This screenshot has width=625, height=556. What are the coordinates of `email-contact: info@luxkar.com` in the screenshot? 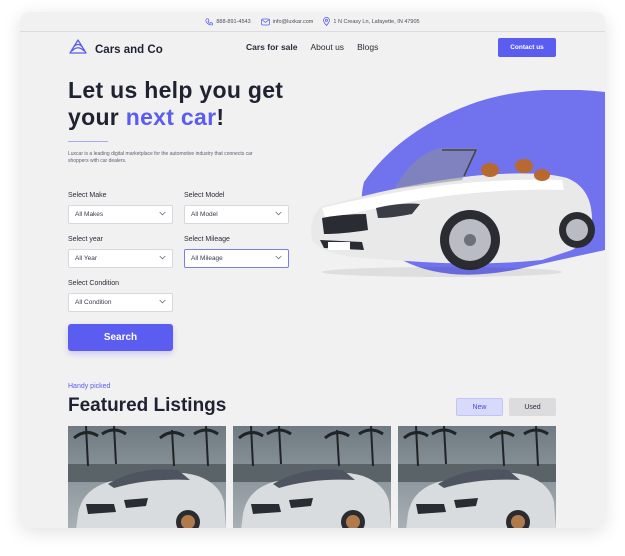 It's located at (287, 22).